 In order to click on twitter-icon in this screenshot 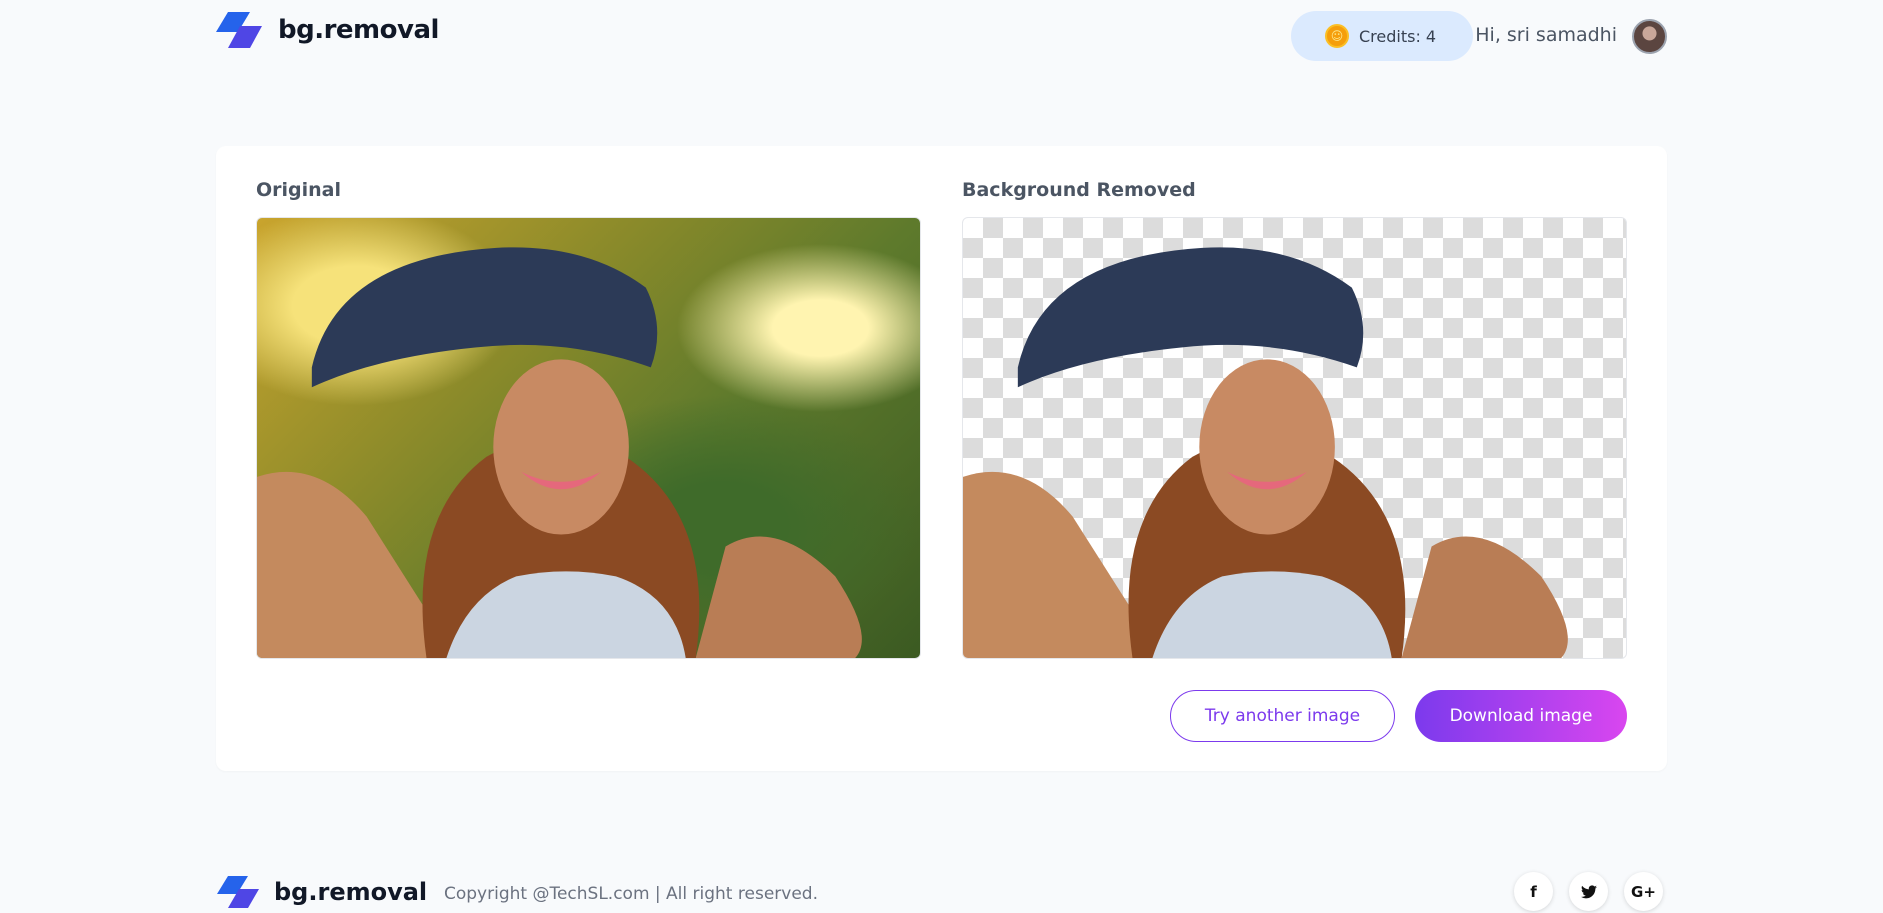, I will do `click(1588, 891)`.